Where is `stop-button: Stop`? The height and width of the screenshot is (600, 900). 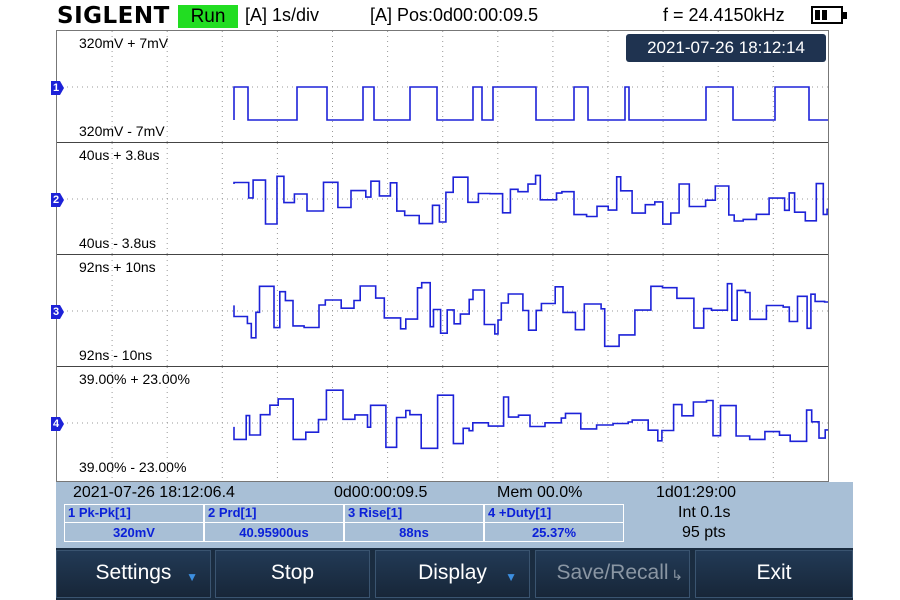
stop-button: Stop is located at coordinates (292, 574).